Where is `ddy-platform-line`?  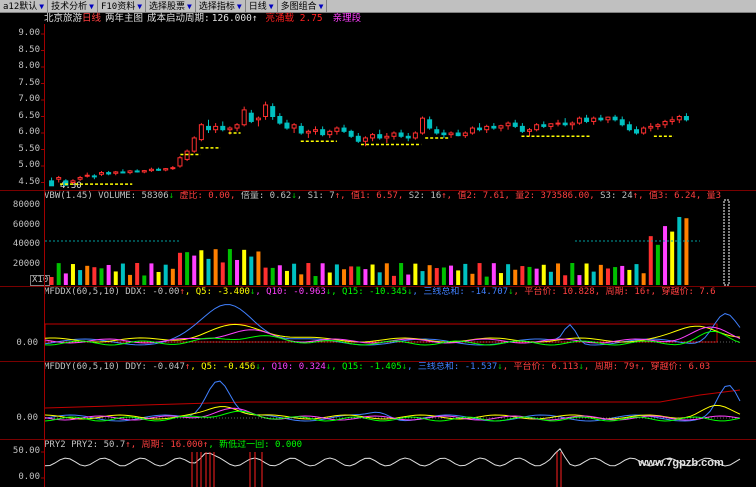
ddy-platform-line is located at coordinates (392, 399).